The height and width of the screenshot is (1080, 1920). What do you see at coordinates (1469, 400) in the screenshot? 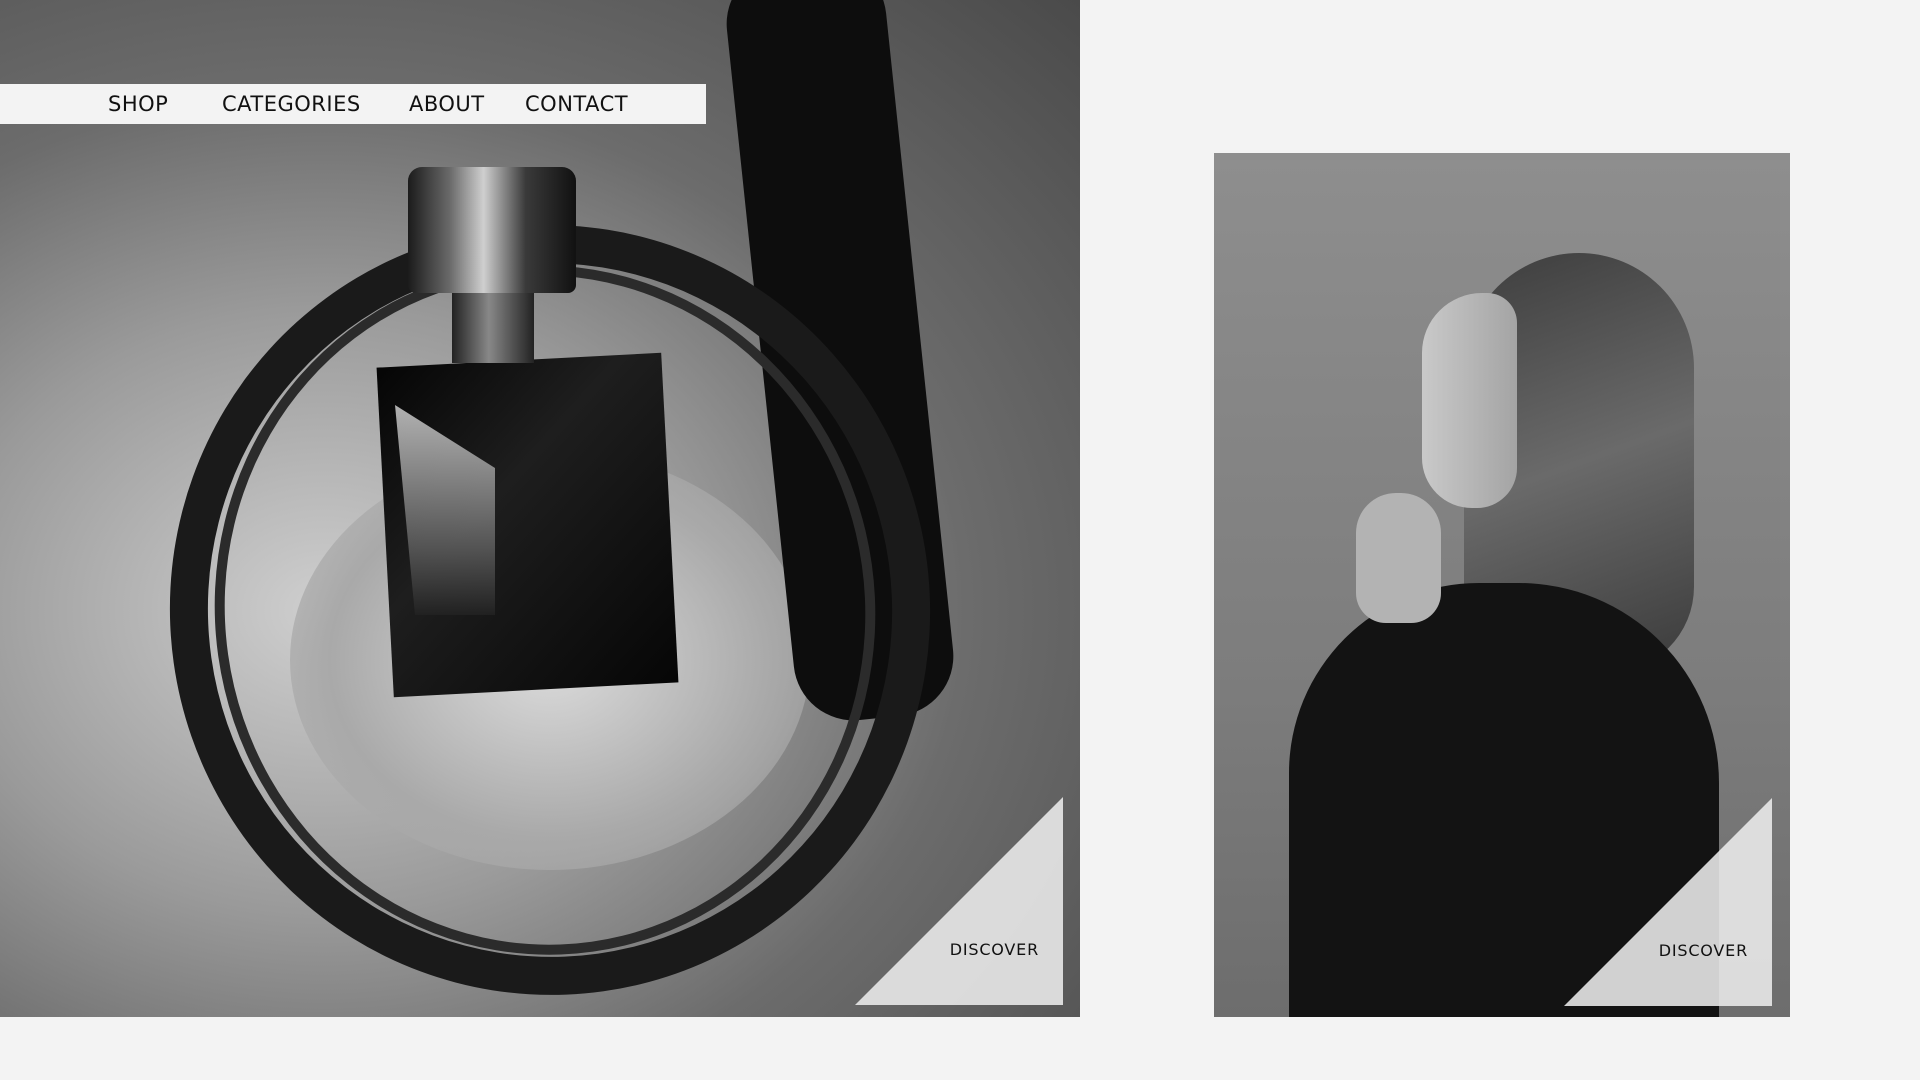
I see `woman-face` at bounding box center [1469, 400].